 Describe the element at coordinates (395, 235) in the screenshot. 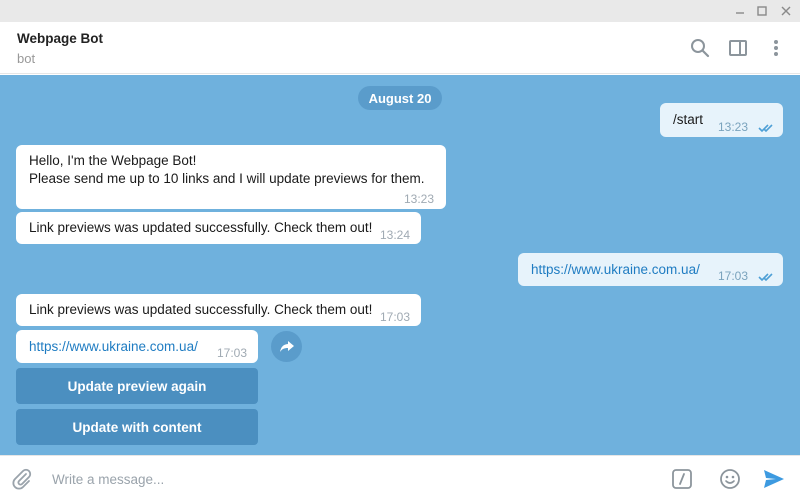

I see `message-time: 13:24` at that location.